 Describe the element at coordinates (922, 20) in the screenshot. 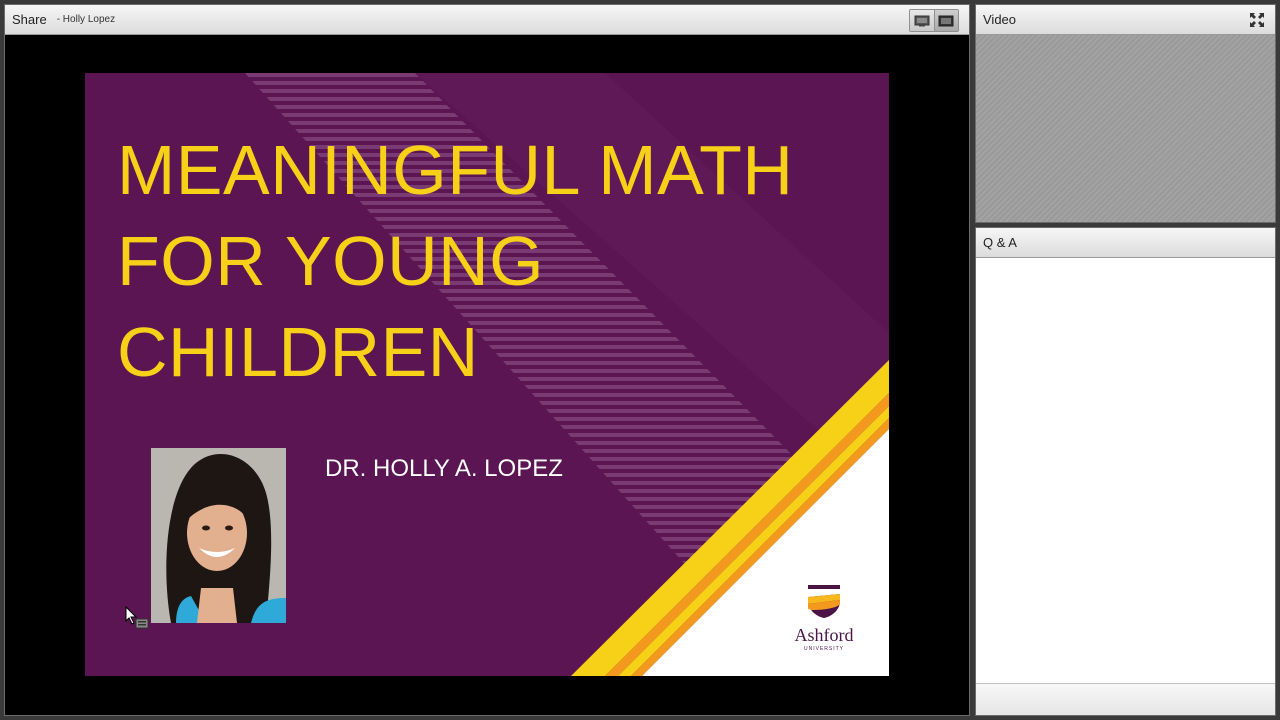

I see `monitor-icon` at that location.